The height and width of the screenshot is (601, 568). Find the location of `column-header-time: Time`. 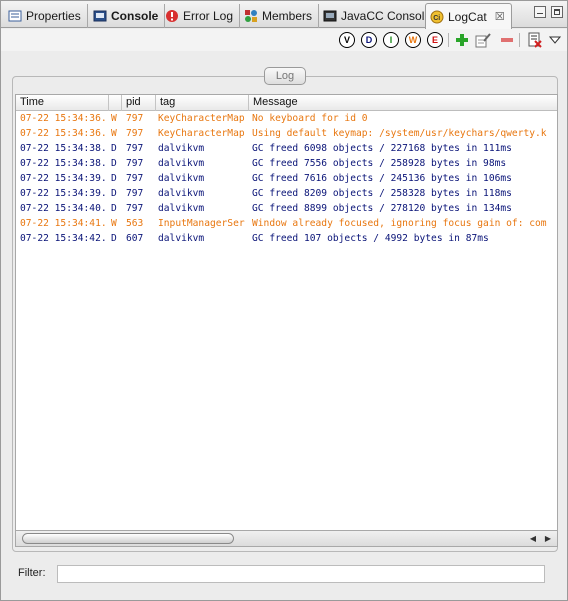

column-header-time: Time is located at coordinates (62, 103).